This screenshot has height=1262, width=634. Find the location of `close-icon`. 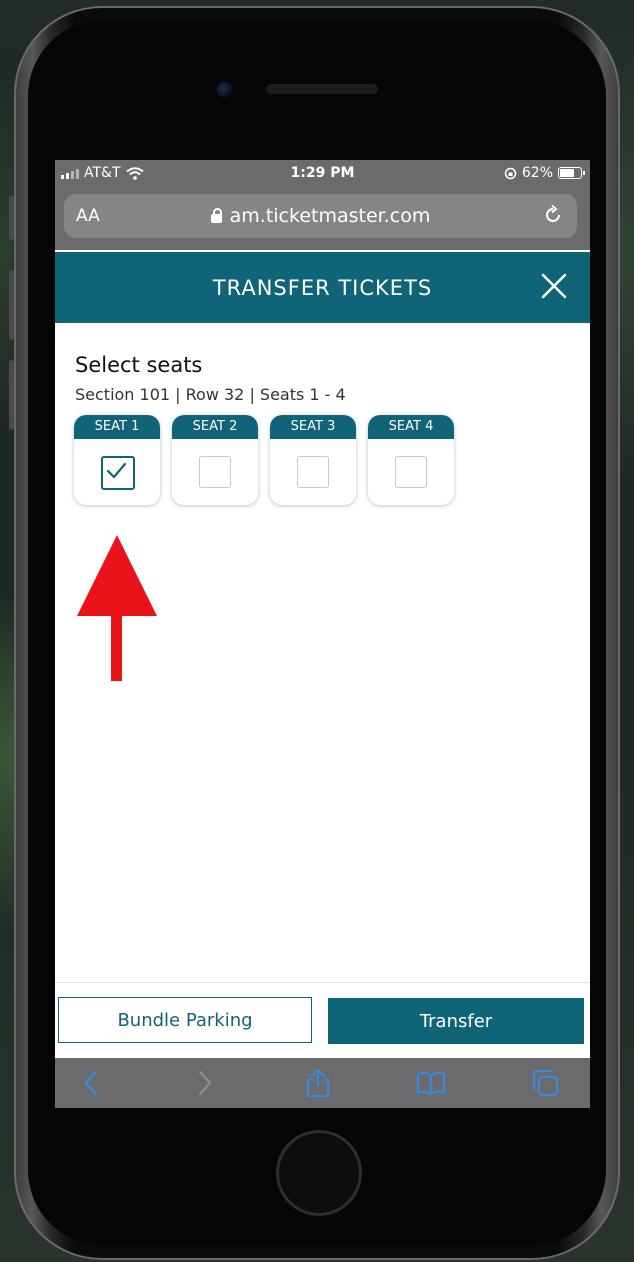

close-icon is located at coordinates (554, 286).